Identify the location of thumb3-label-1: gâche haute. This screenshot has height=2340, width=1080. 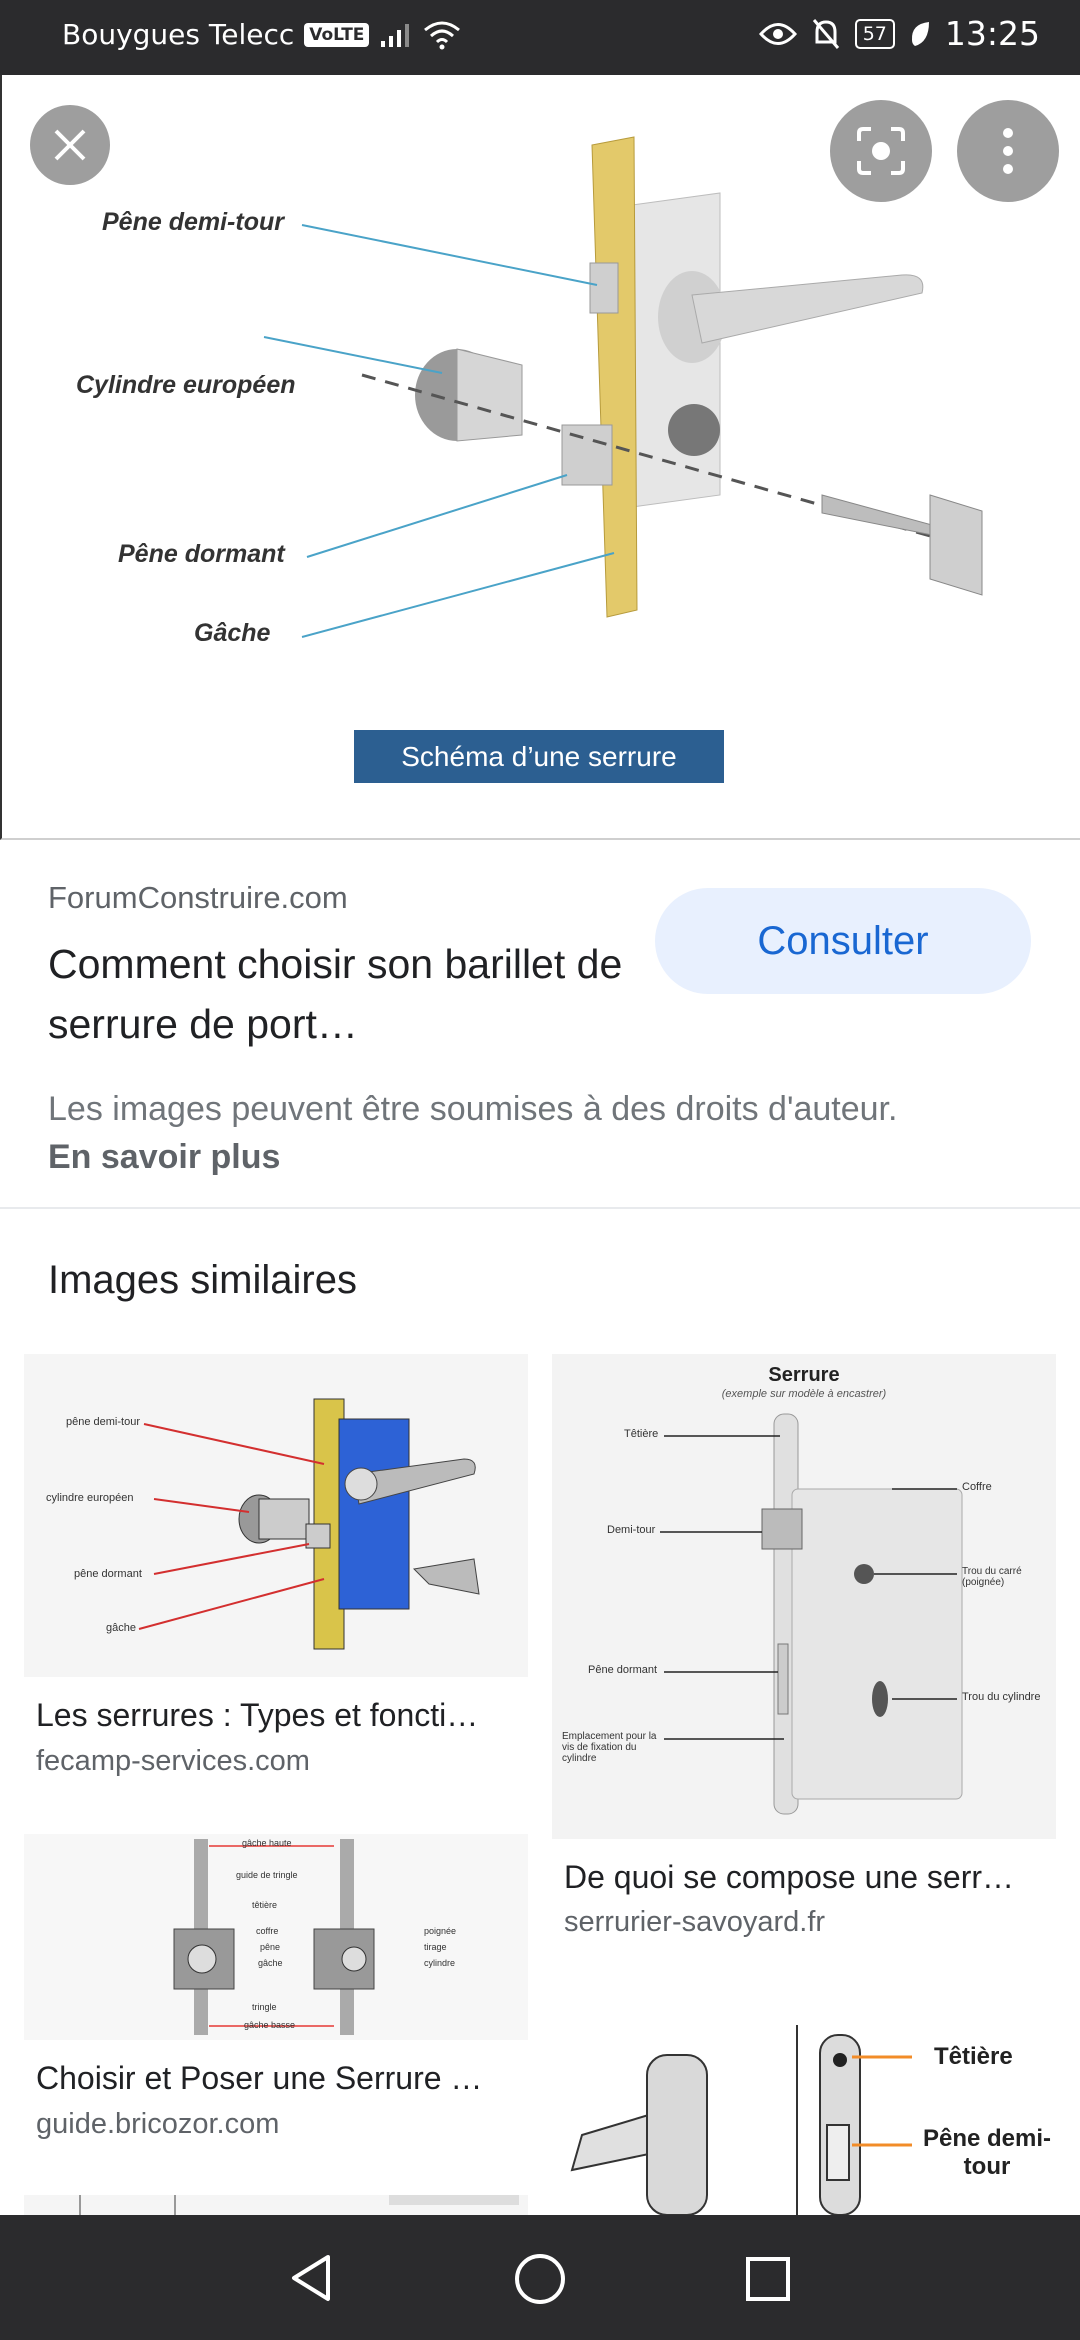
(267, 1843).